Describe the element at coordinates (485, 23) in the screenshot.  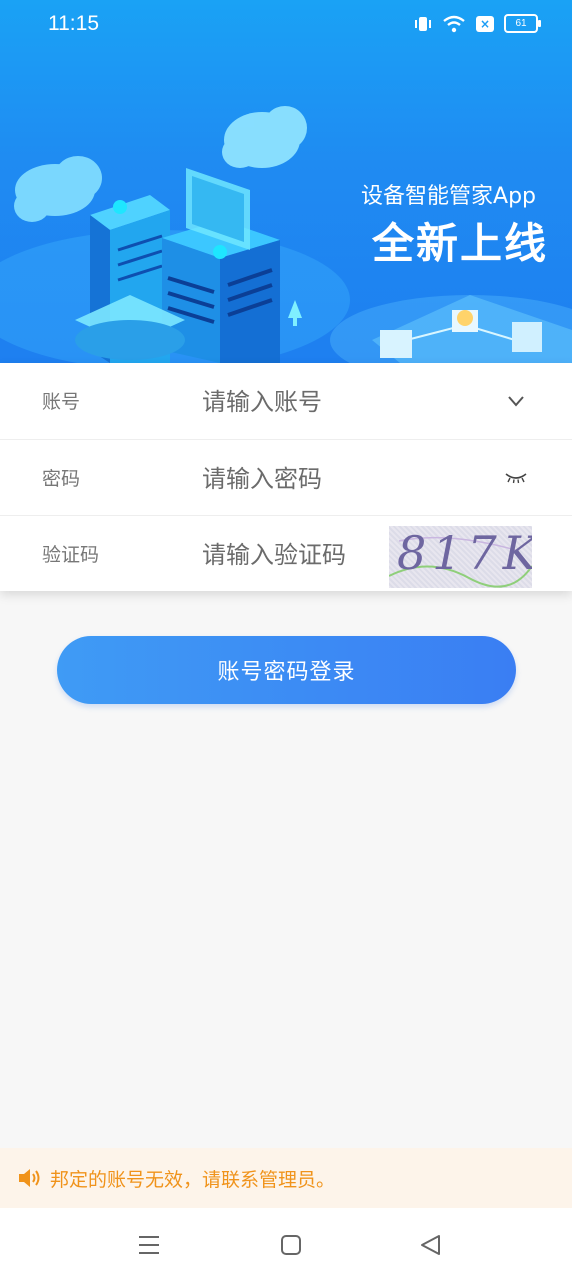
I see `sim-x-icon: ×` at that location.